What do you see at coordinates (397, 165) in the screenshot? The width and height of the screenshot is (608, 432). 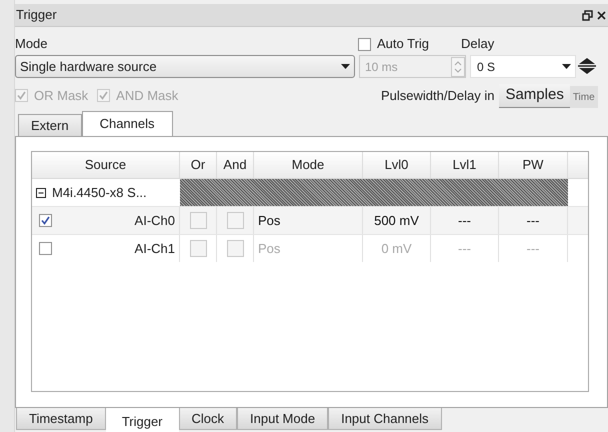 I see `column-header: Lvl0` at bounding box center [397, 165].